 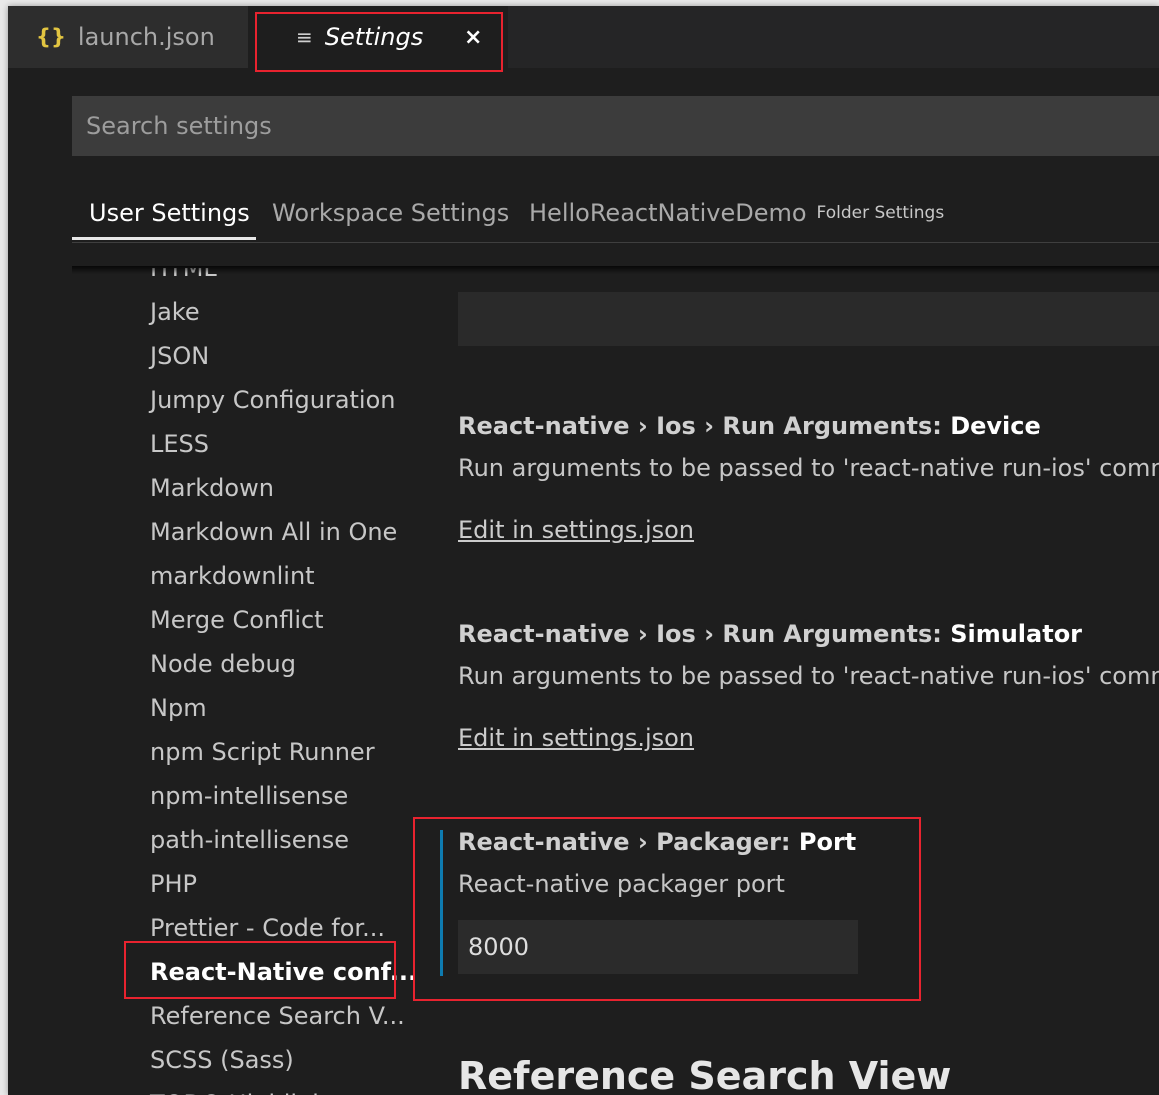 What do you see at coordinates (51, 37) in the screenshot?
I see `json-braces-icon: {}` at bounding box center [51, 37].